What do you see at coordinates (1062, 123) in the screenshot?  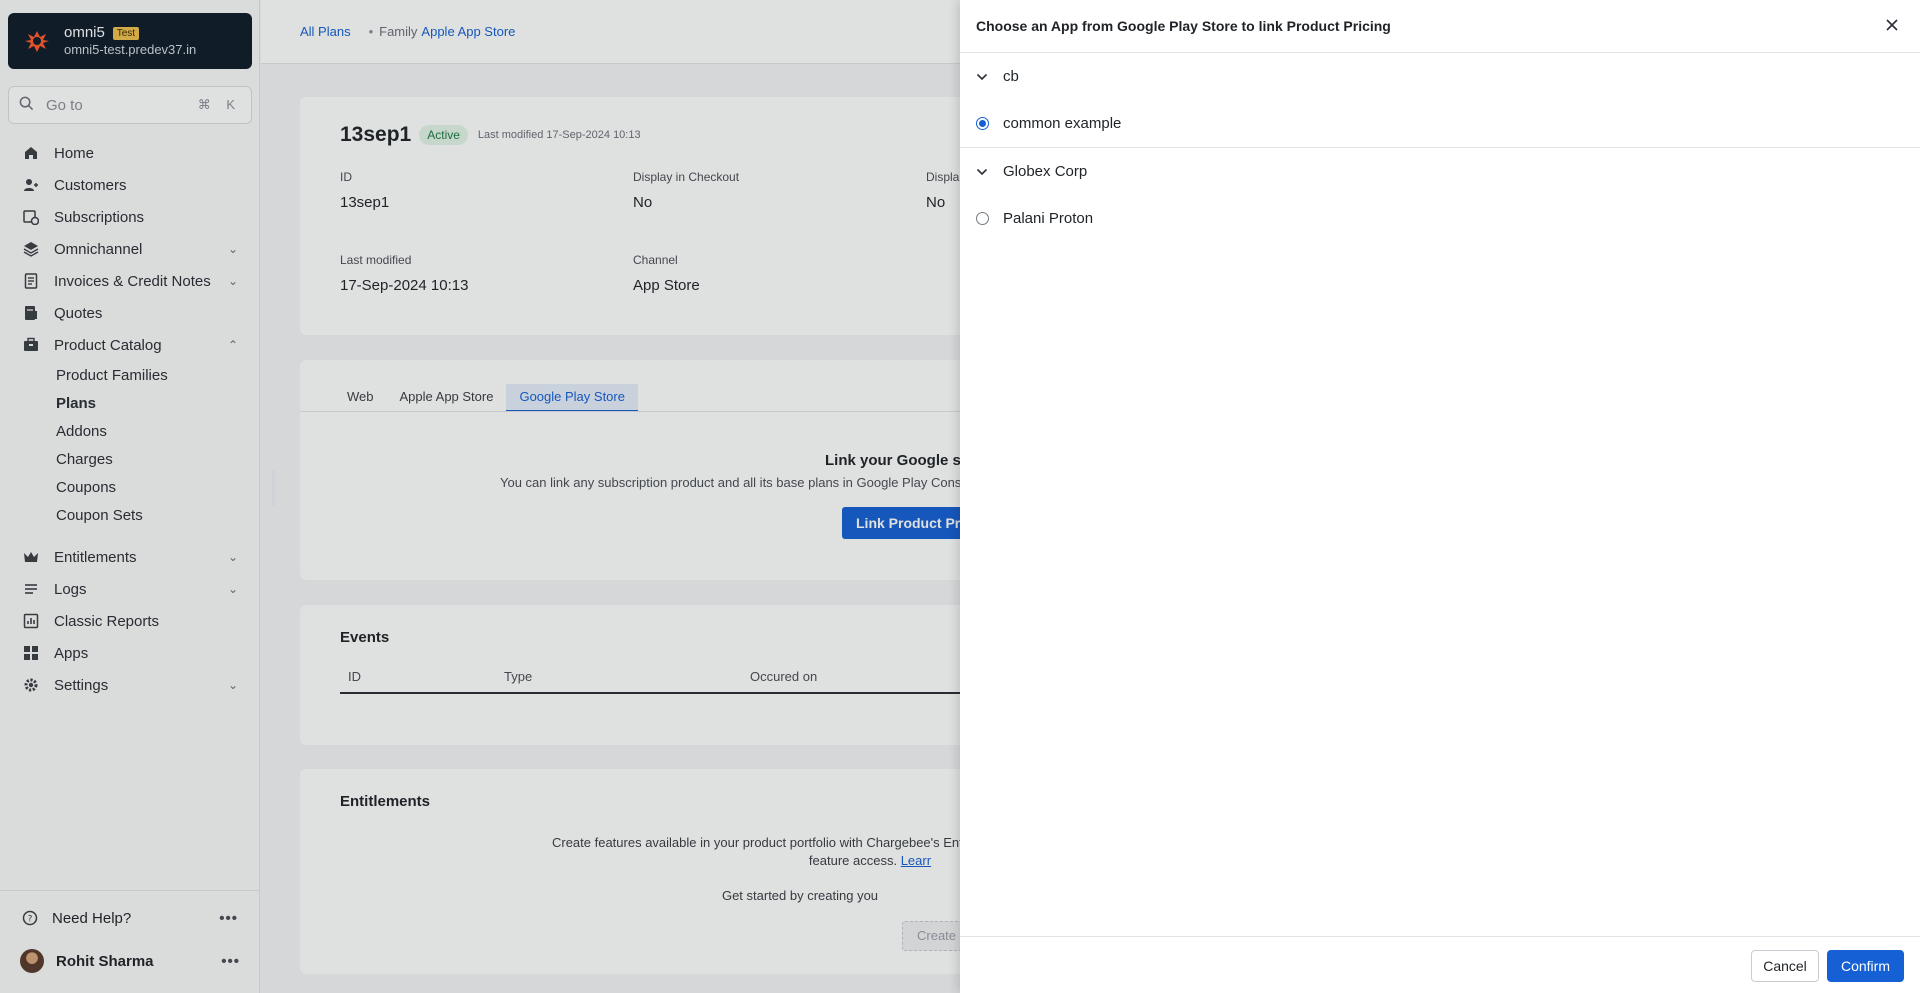 I see `app-name: common example` at bounding box center [1062, 123].